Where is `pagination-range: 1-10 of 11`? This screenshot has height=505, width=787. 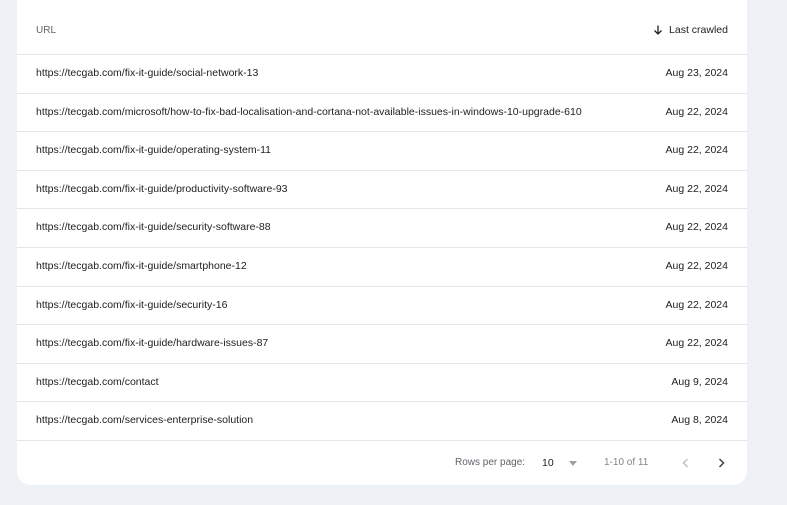 pagination-range: 1-10 of 11 is located at coordinates (626, 462).